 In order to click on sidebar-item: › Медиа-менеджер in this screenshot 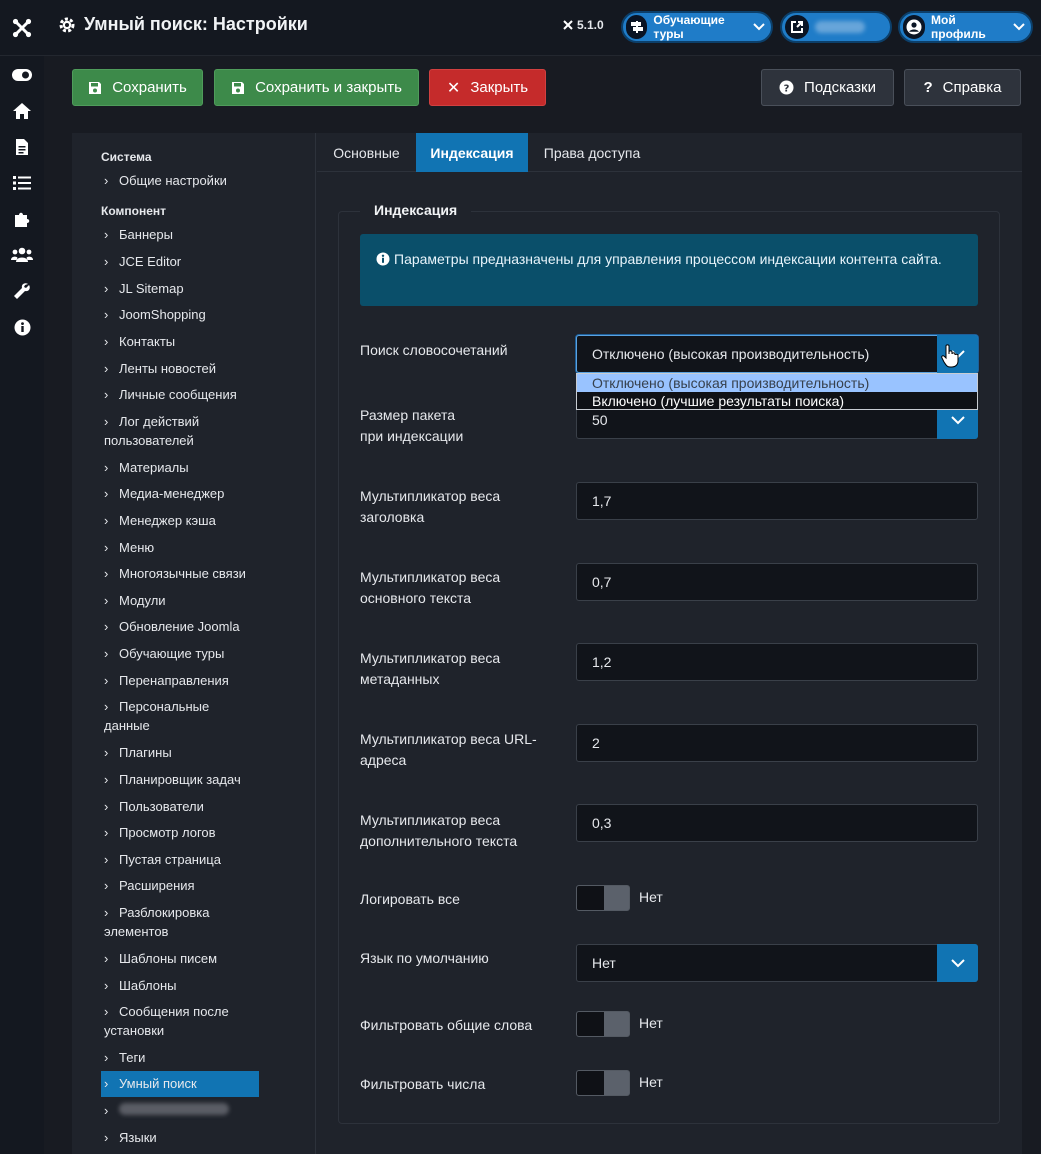, I will do `click(180, 493)`.